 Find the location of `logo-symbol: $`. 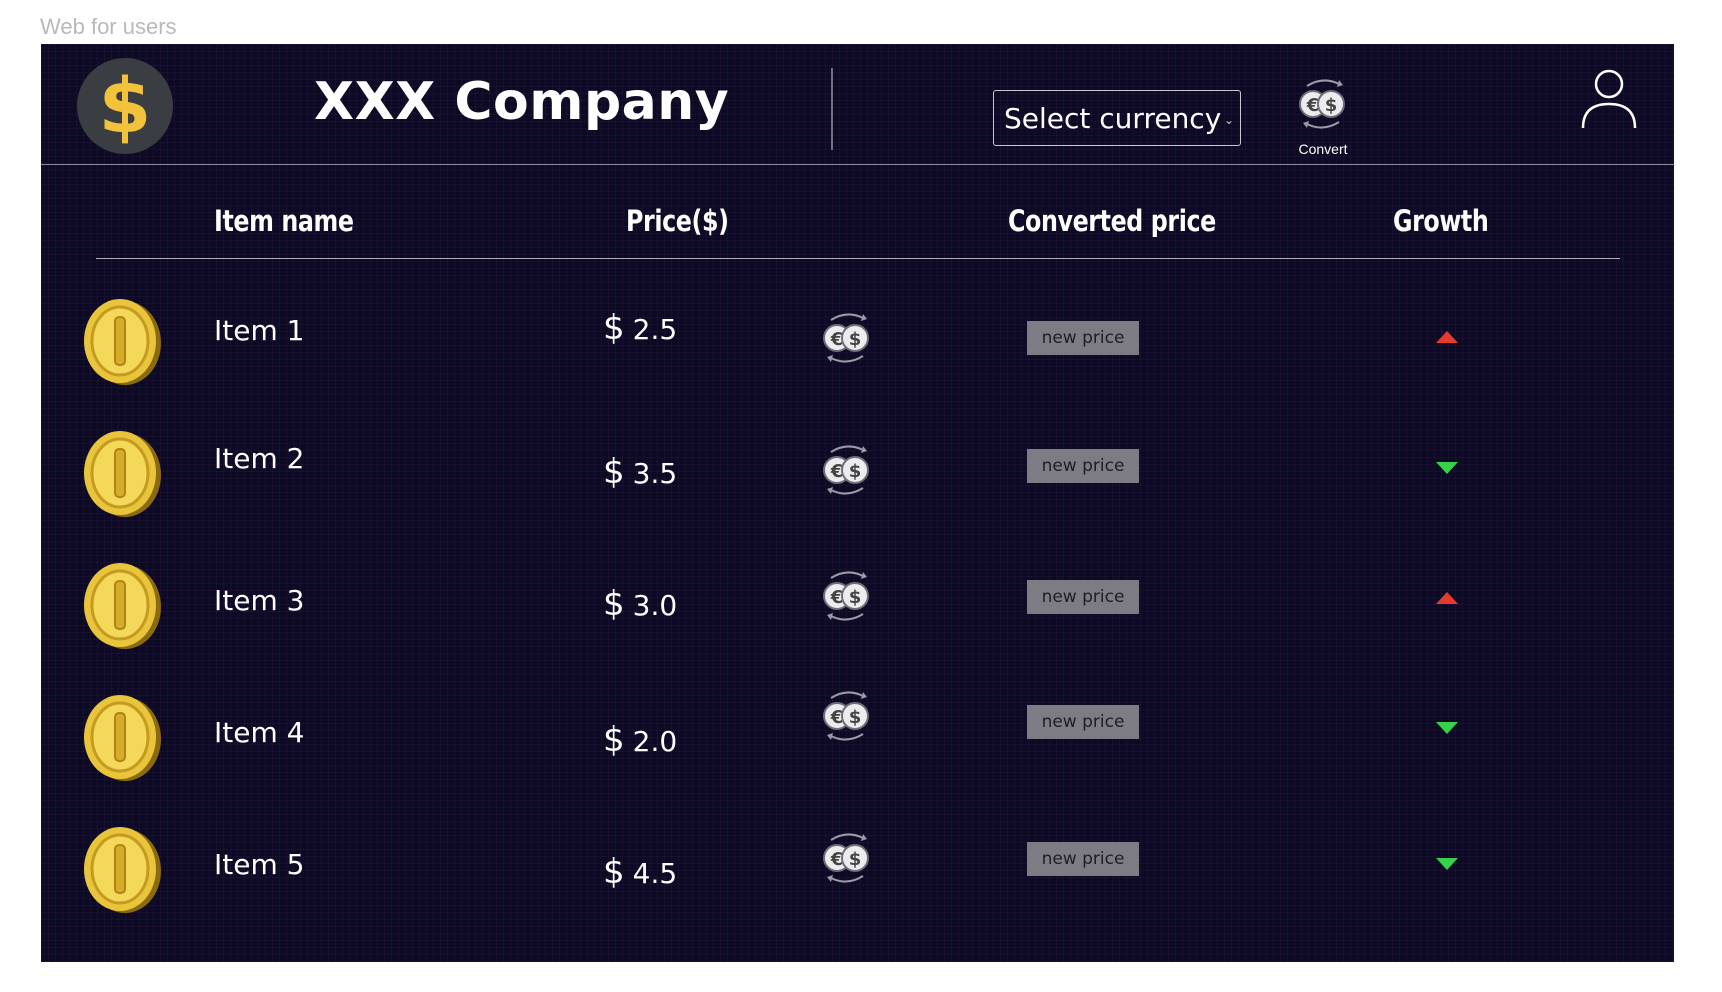

logo-symbol: $ is located at coordinates (125, 105).